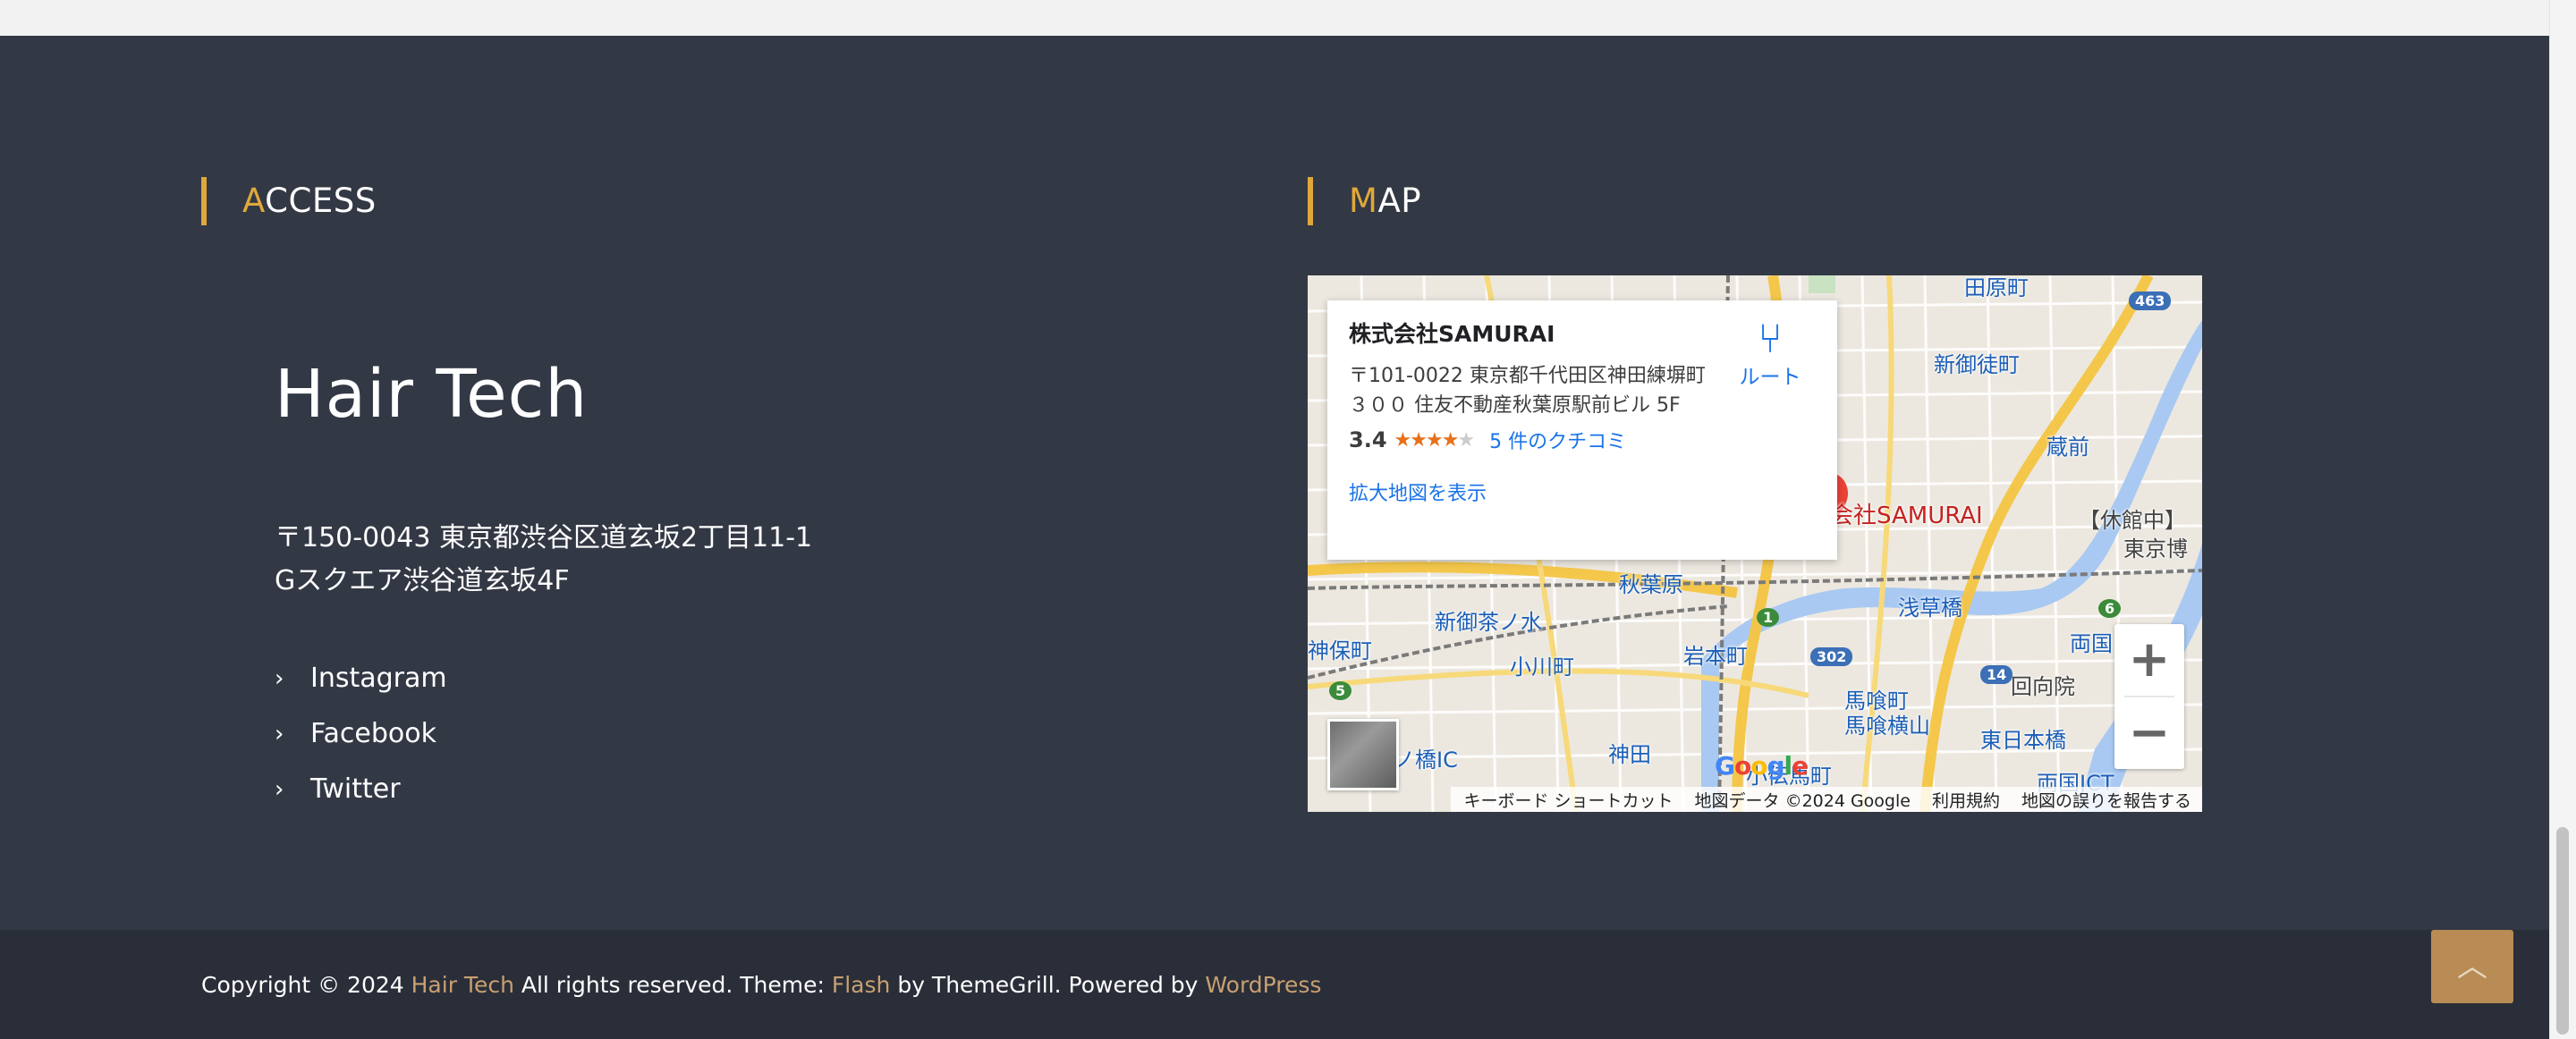 The height and width of the screenshot is (1039, 2576). I want to click on map-label: 蔵前, so click(2067, 447).